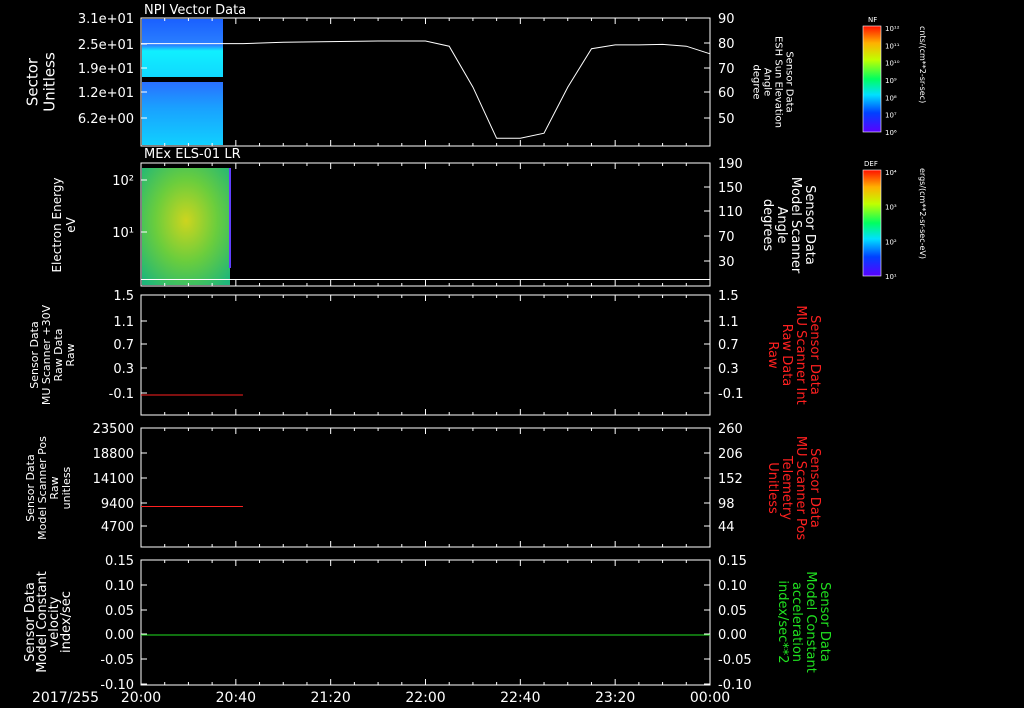  I want to click on y-tick-label-right: -0.10, so click(735, 685).